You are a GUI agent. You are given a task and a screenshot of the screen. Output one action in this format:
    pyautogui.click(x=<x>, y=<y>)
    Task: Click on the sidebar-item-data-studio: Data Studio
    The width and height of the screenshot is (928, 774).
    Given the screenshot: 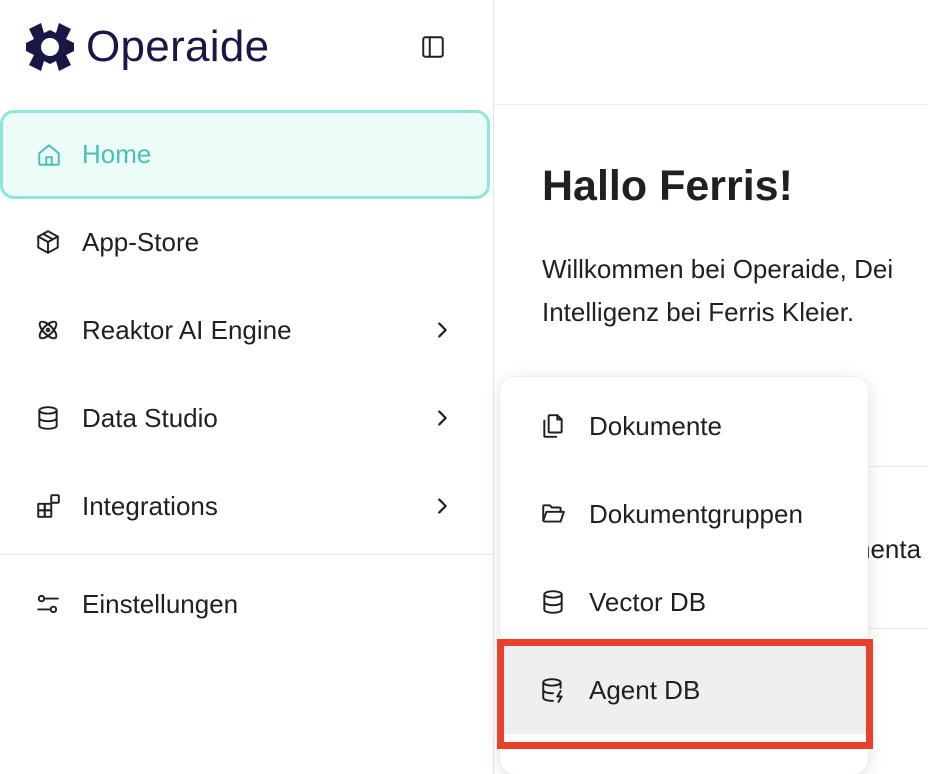 What is the action you would take?
    pyautogui.click(x=246, y=418)
    